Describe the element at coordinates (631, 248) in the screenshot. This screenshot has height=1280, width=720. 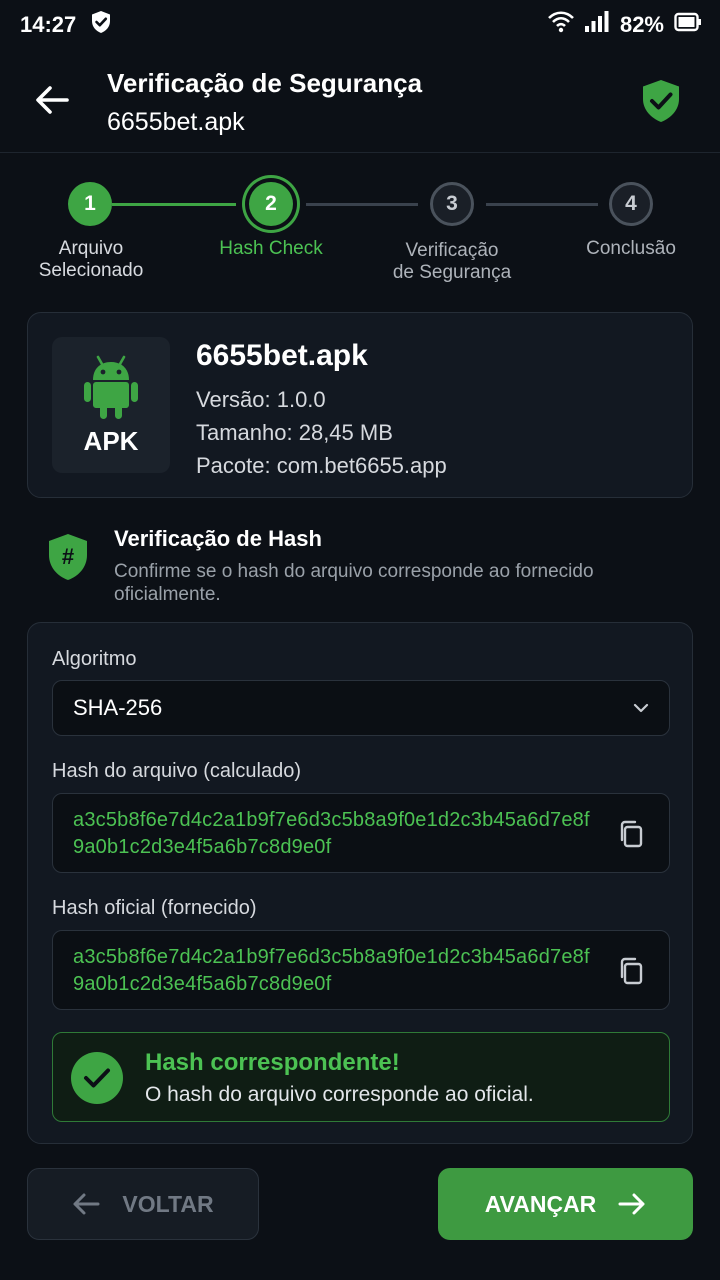
I see `step-4-label: Conclusão` at that location.